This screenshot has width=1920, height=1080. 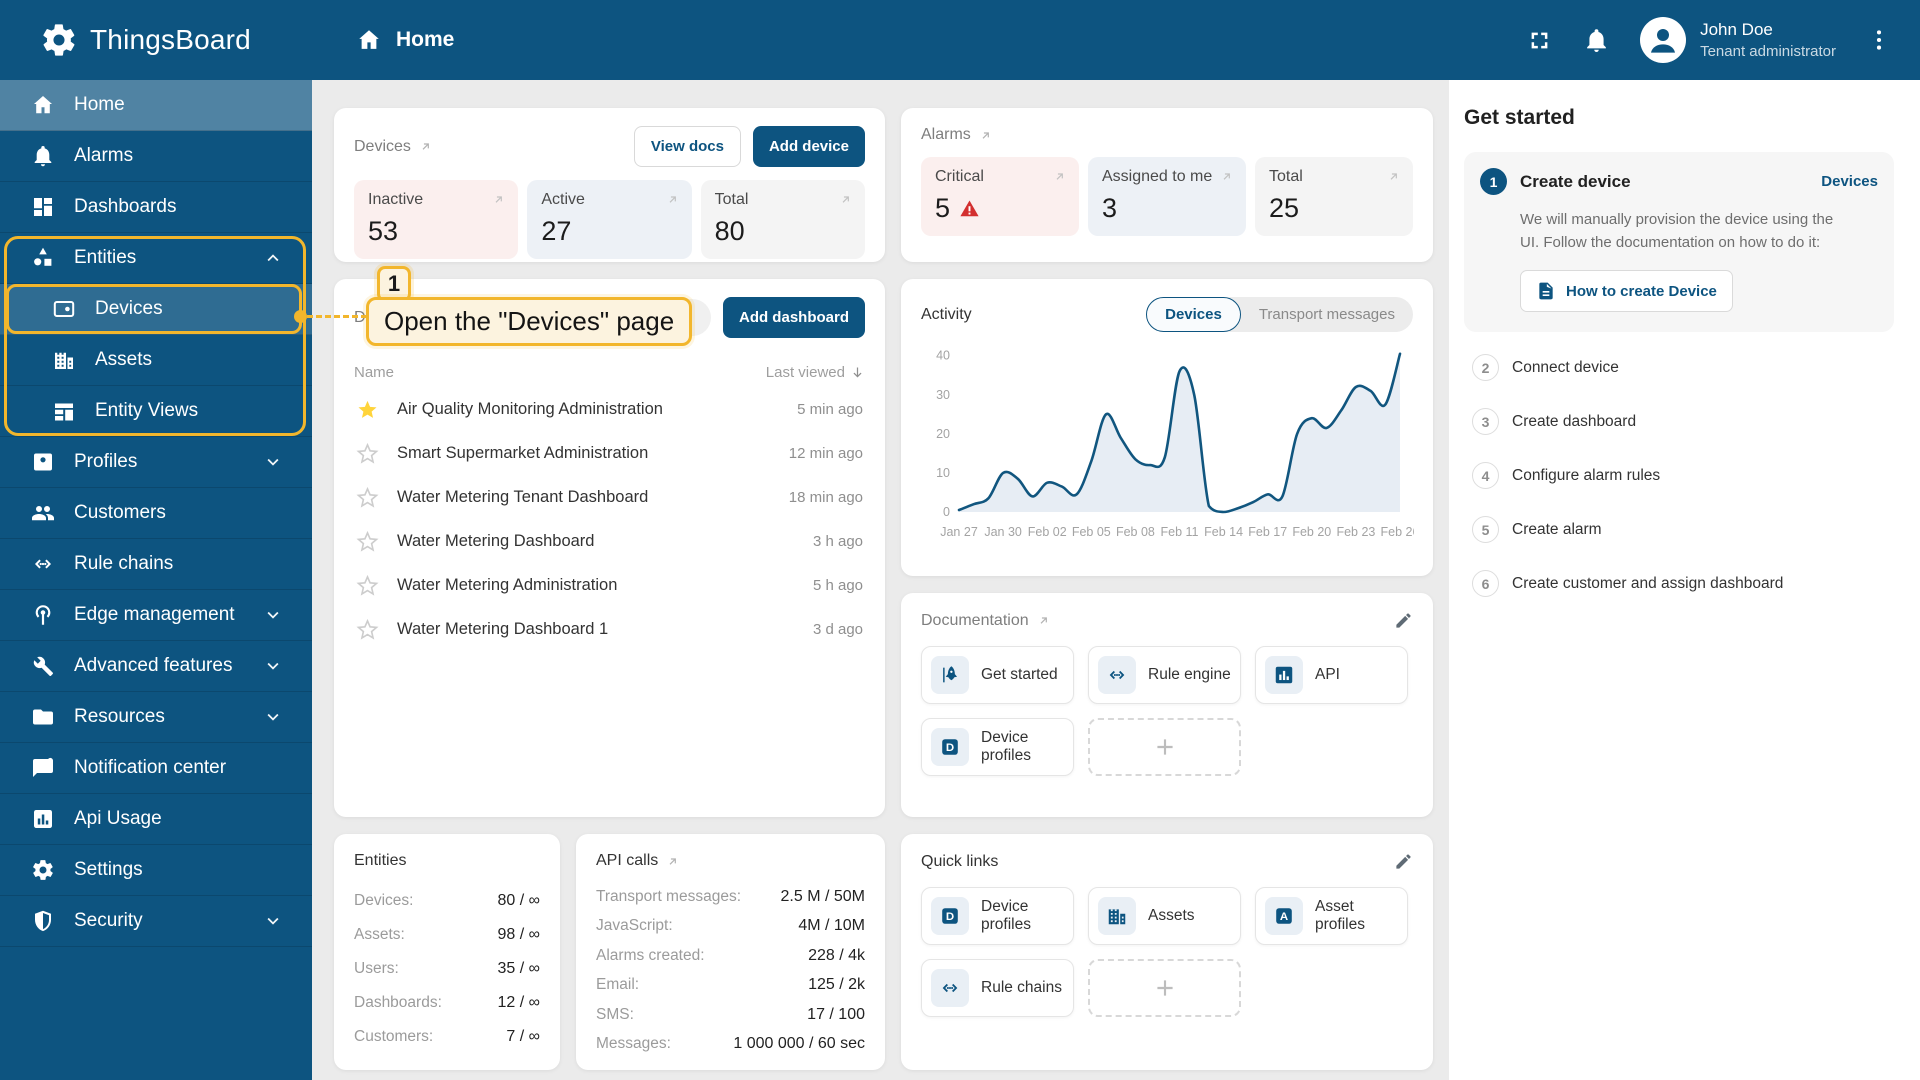 I want to click on devices-open-icon, so click(x=425, y=146).